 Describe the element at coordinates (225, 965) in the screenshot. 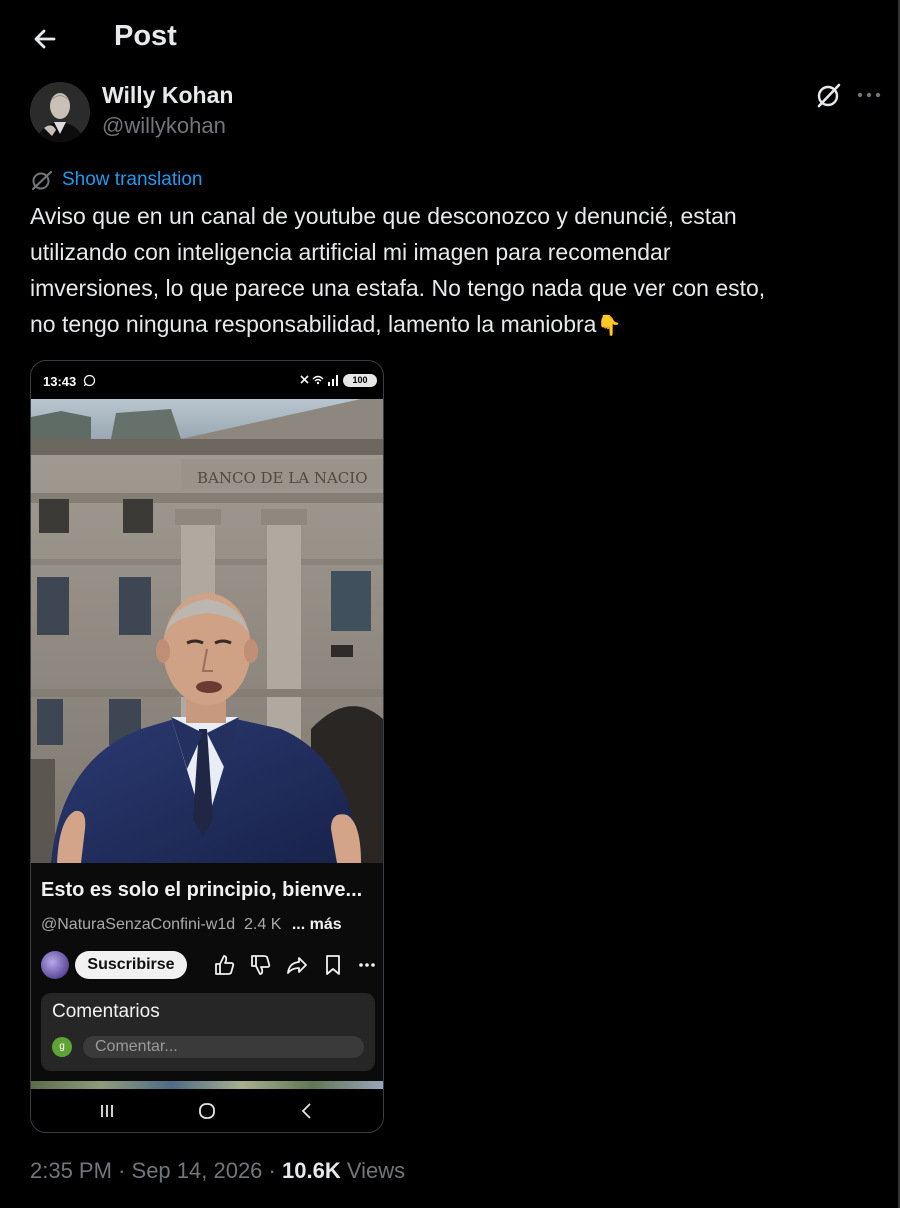

I see `thumbs-up-icon` at that location.